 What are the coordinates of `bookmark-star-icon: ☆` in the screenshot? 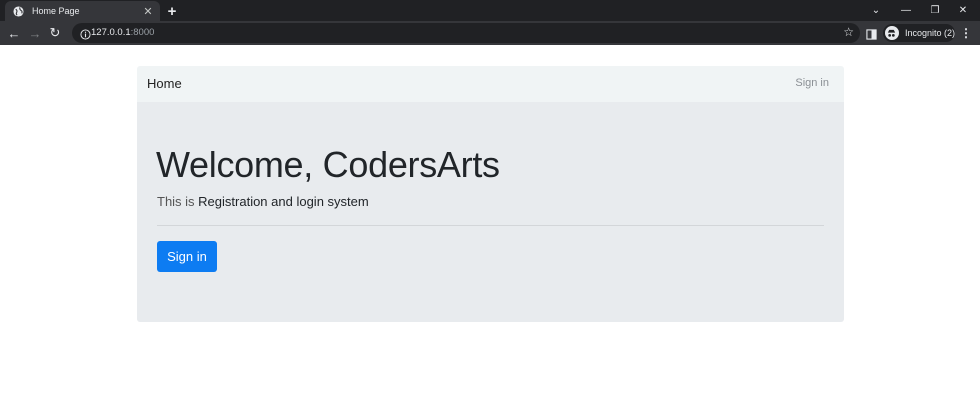 It's located at (848, 32).